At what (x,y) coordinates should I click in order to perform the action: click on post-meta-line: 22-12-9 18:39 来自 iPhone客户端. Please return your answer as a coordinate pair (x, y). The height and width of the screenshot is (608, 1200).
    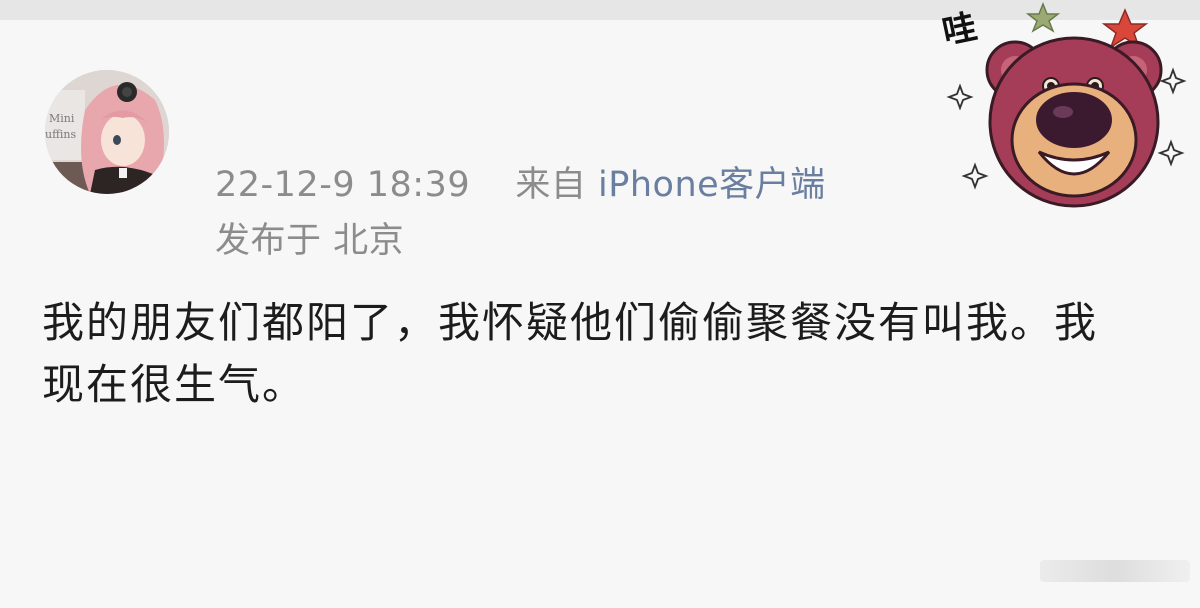
    Looking at the image, I should click on (520, 181).